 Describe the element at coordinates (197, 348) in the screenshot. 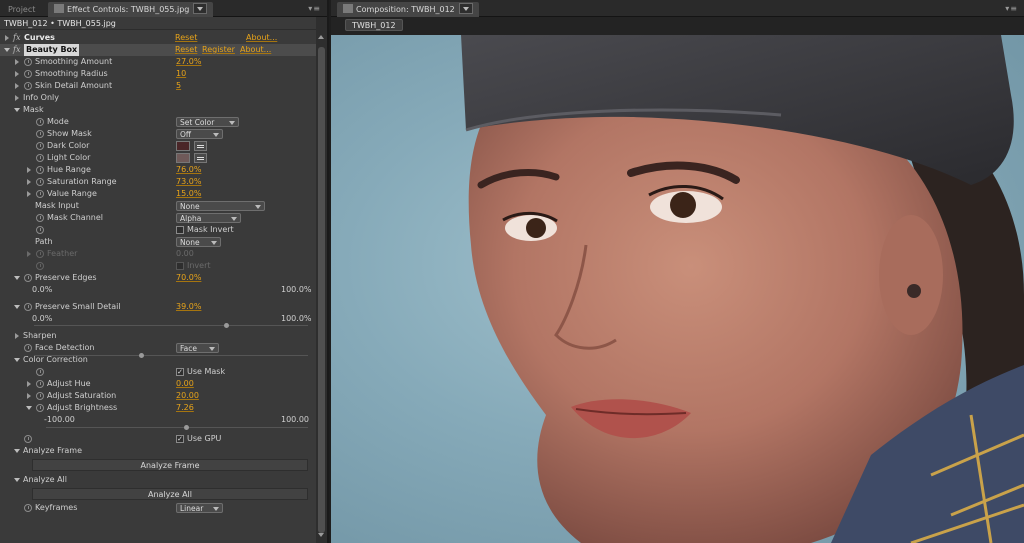

I see `face-detection-select: Face` at that location.